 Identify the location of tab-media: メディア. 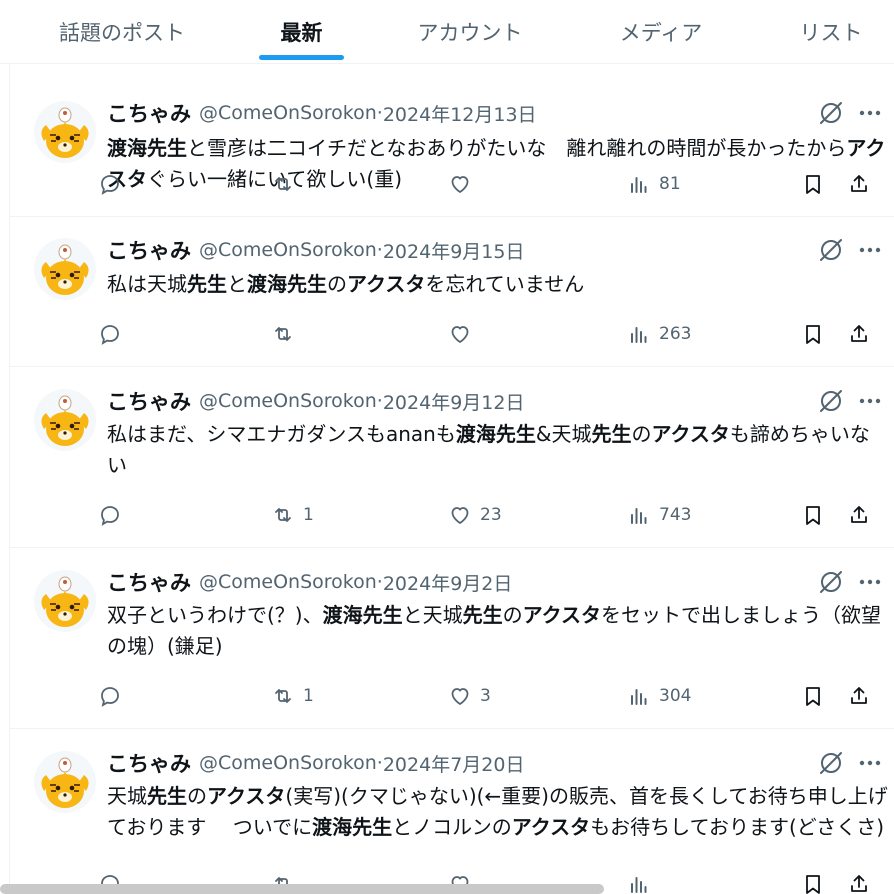
(661, 32).